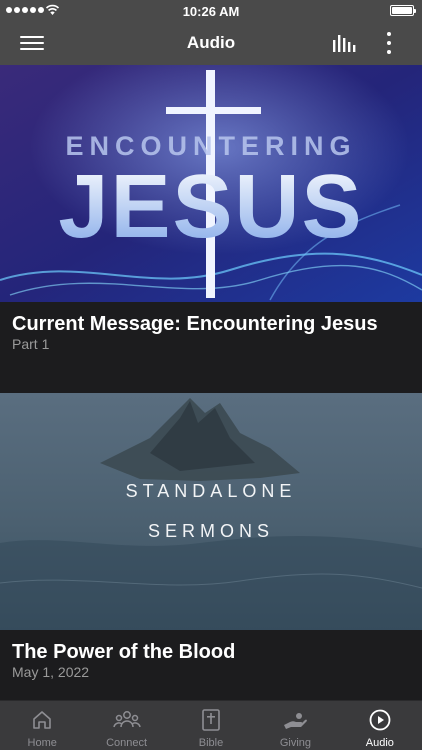 The height and width of the screenshot is (750, 422). Describe the element at coordinates (211, 491) in the screenshot. I see `artwork-title-top: STANDALONE` at that location.